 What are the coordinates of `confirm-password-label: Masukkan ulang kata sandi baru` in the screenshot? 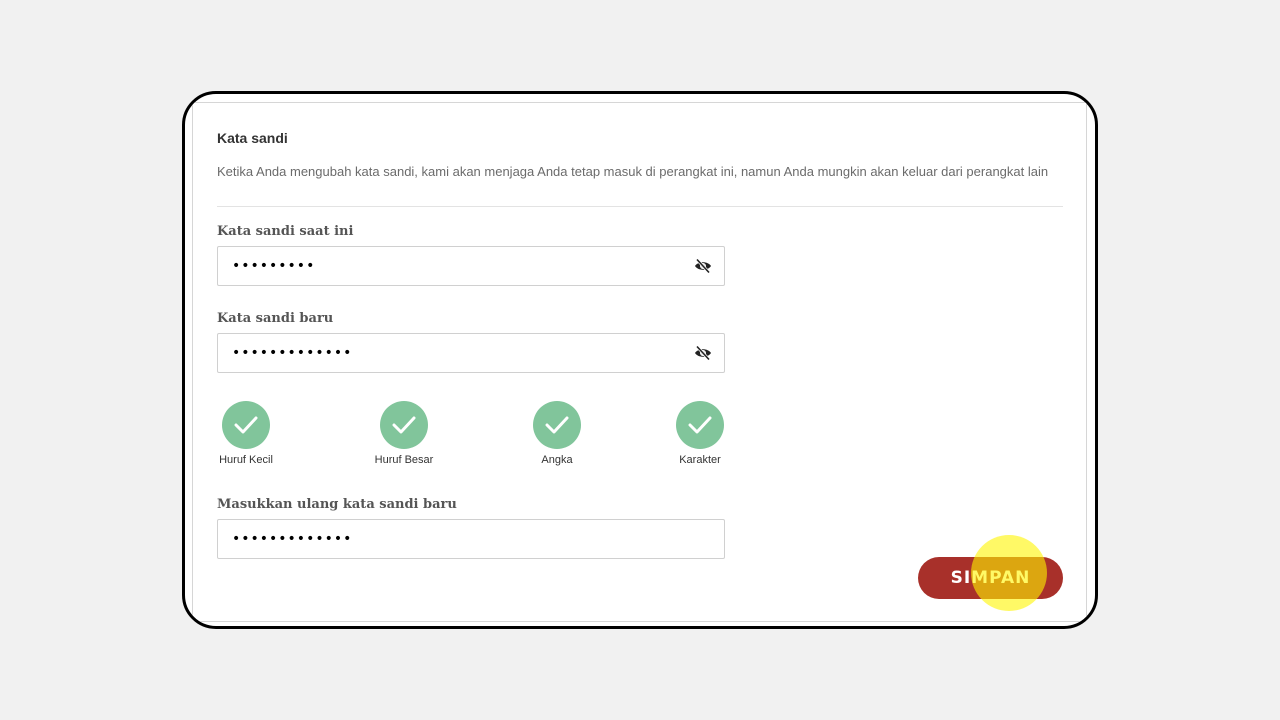 It's located at (337, 504).